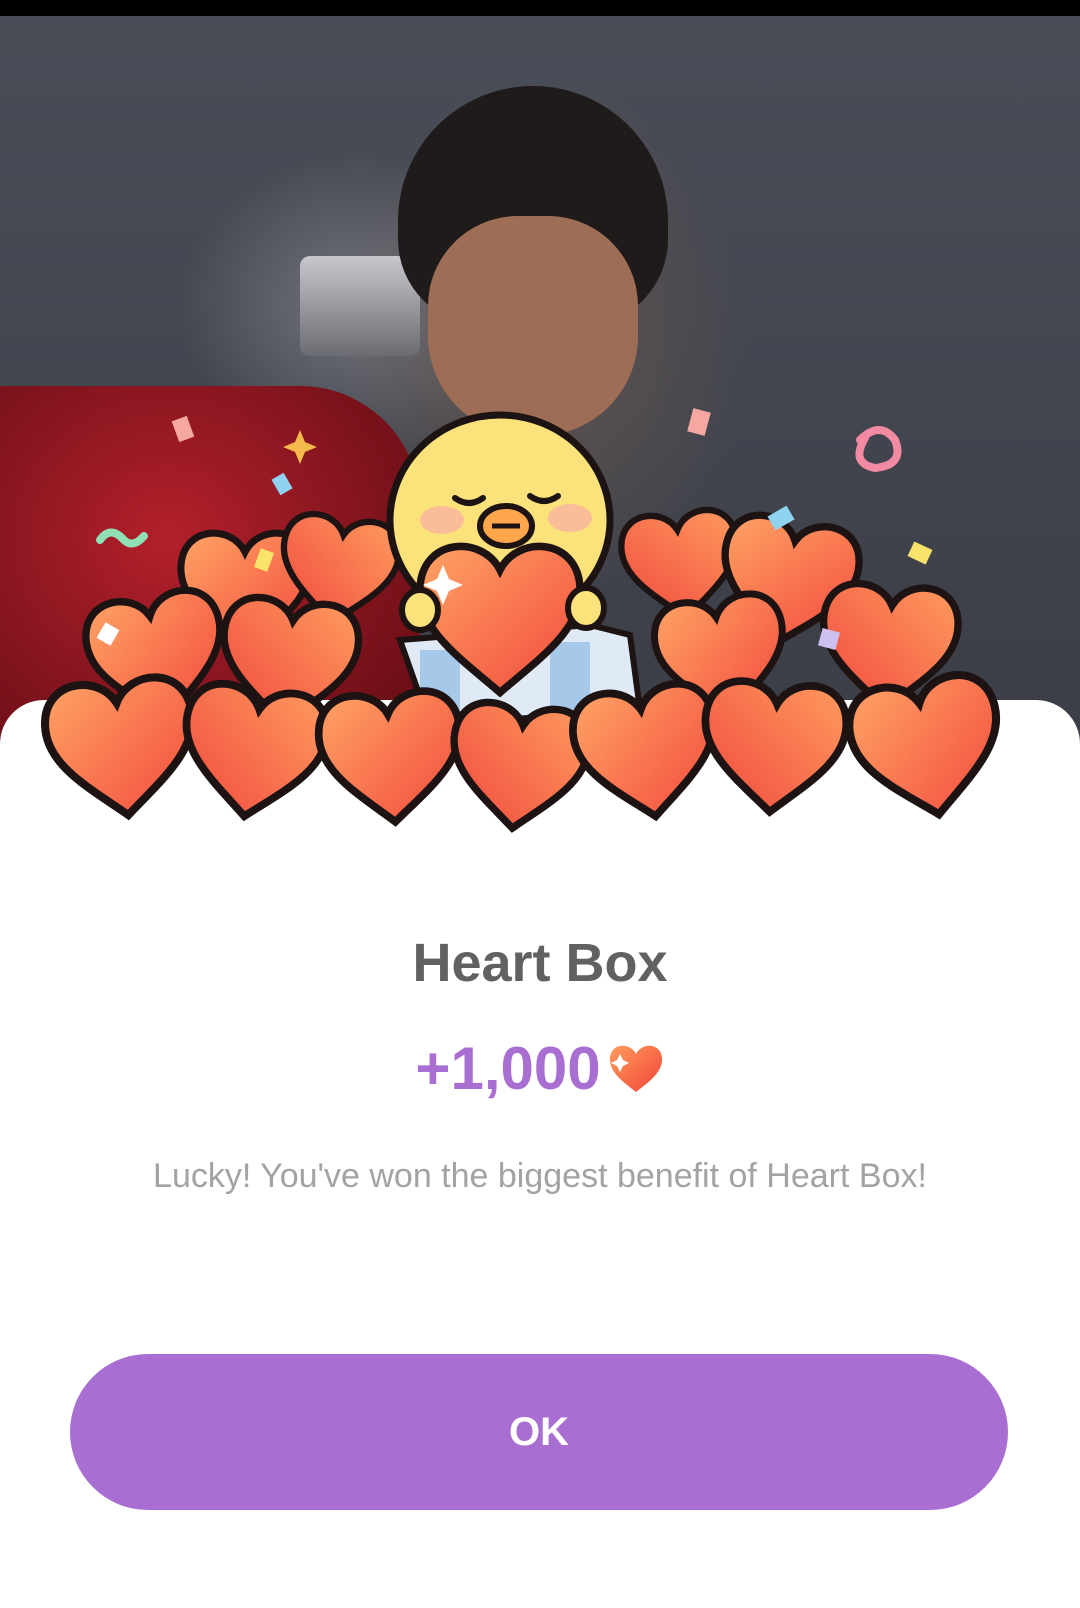 This screenshot has height=1608, width=1080. What do you see at coordinates (540, 8) in the screenshot?
I see `status-bar` at bounding box center [540, 8].